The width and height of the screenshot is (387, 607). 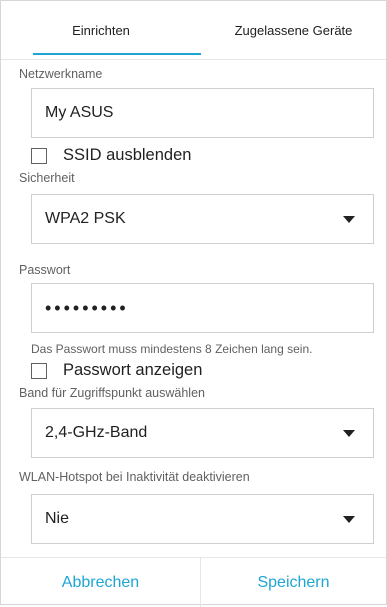 I want to click on tab-einrichten: Einrichten, so click(x=101, y=30).